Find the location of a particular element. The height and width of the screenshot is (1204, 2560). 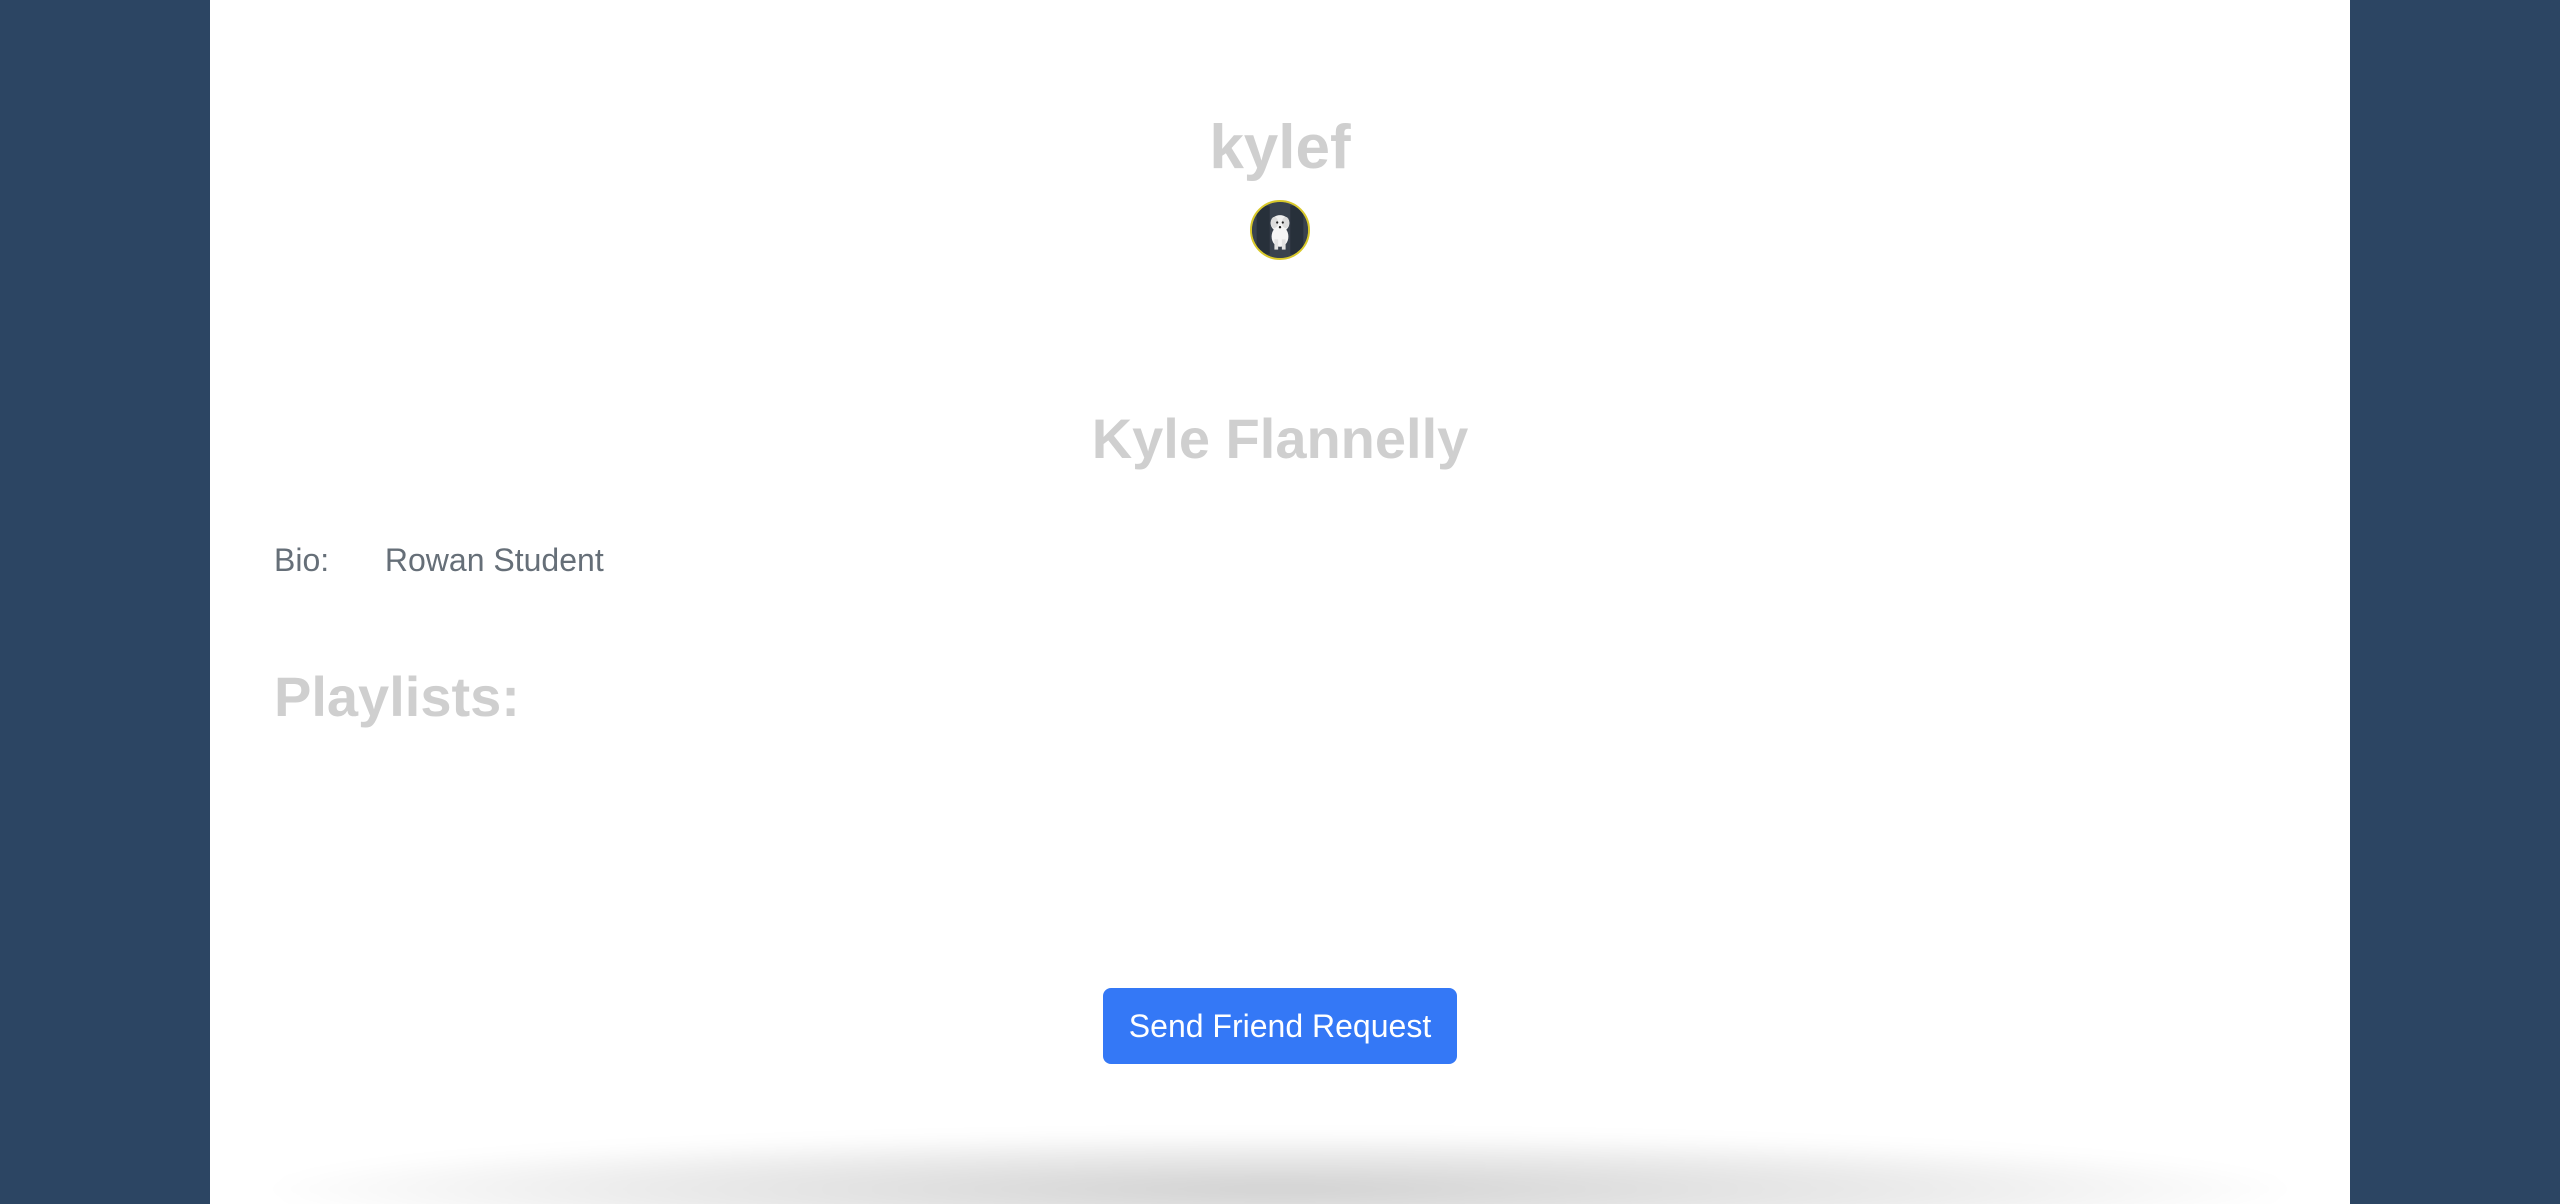

profile-avatar is located at coordinates (1280, 230).